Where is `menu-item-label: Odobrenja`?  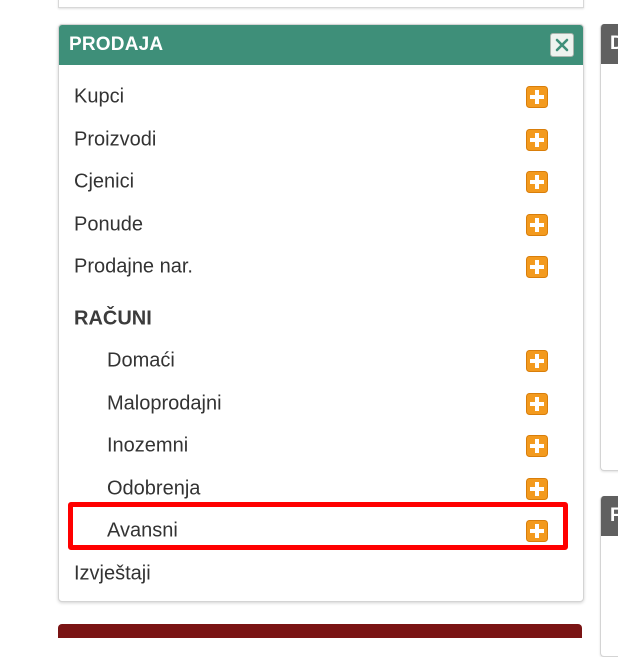 menu-item-label: Odobrenja is located at coordinates (154, 488).